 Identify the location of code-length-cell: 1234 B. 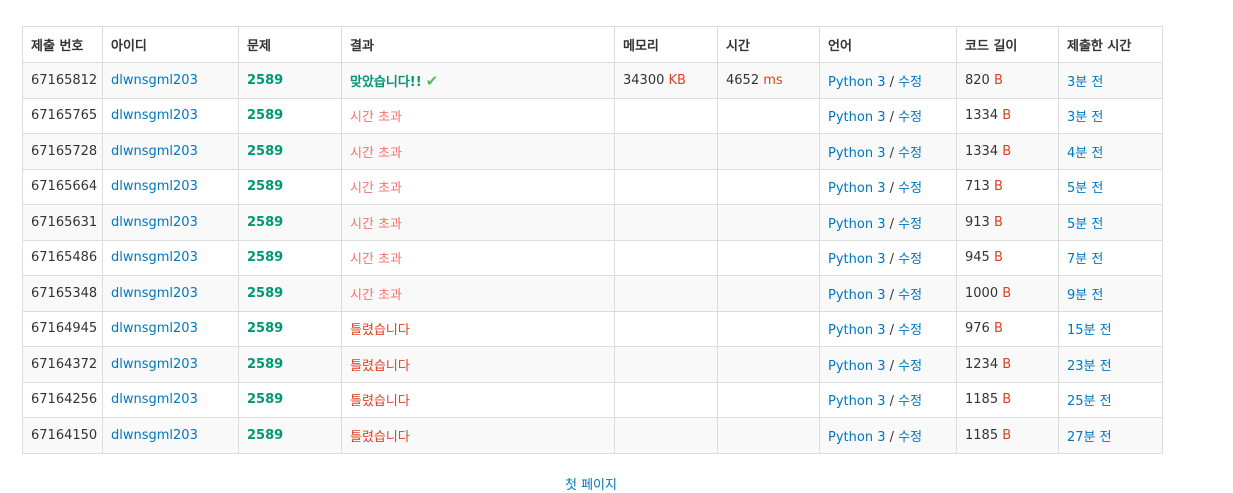
(1007, 364).